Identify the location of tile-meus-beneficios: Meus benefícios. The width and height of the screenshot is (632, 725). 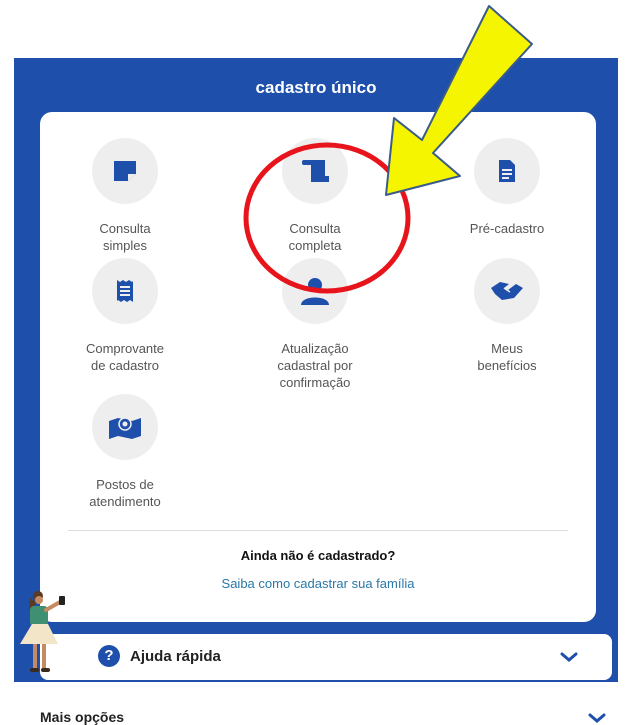
(507, 316).